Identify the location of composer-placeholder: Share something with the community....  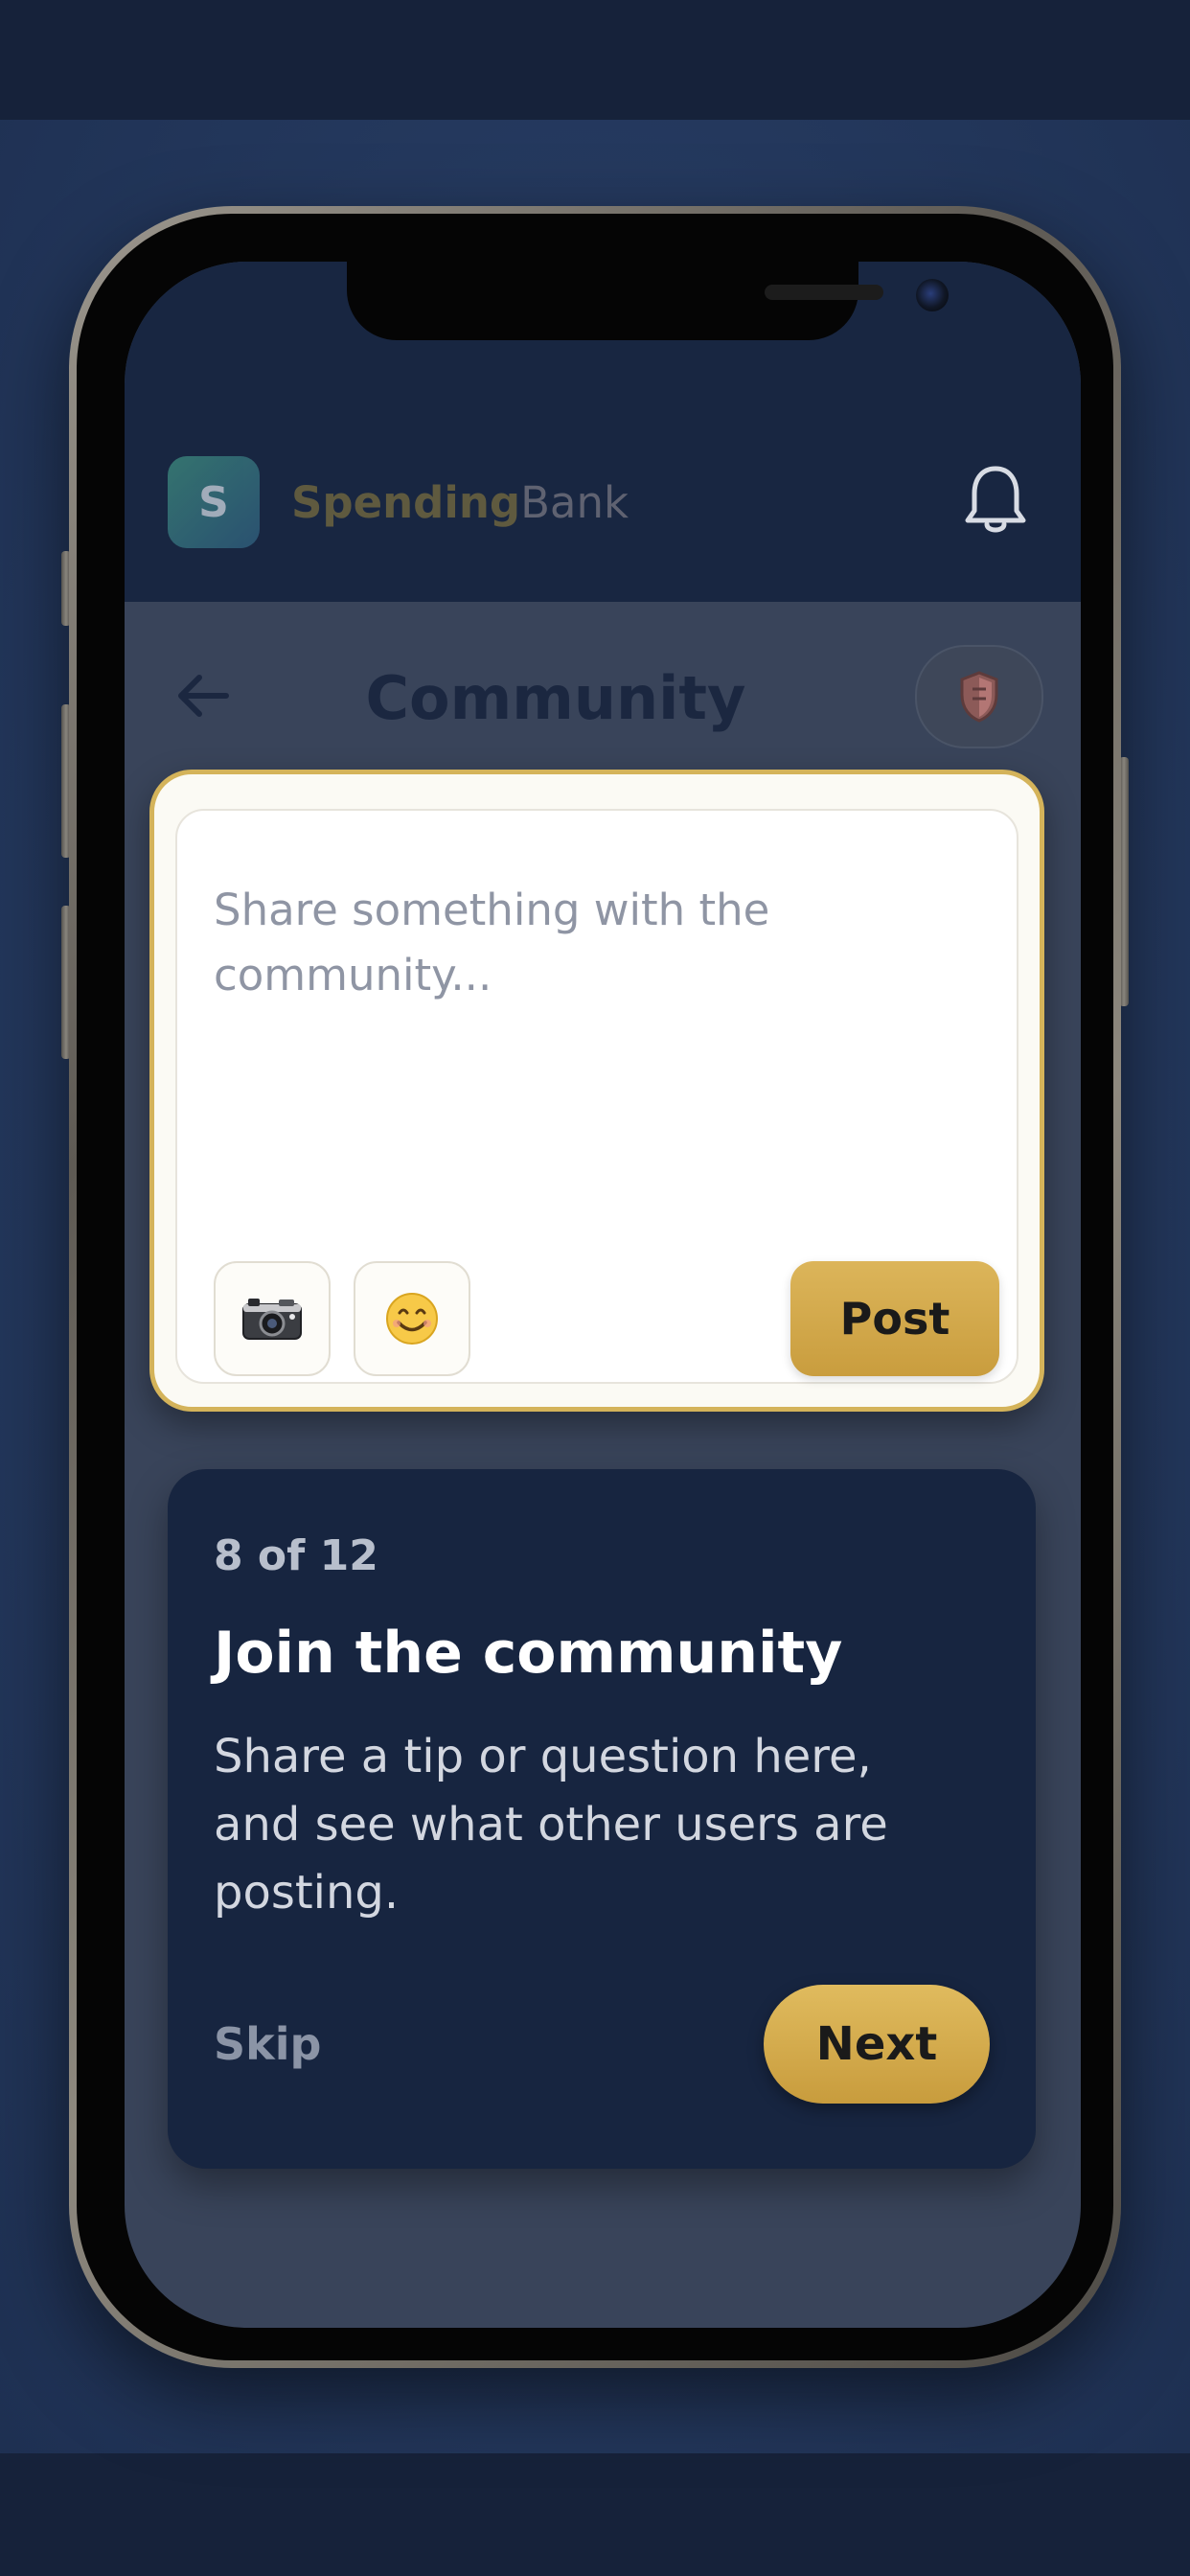
(492, 942).